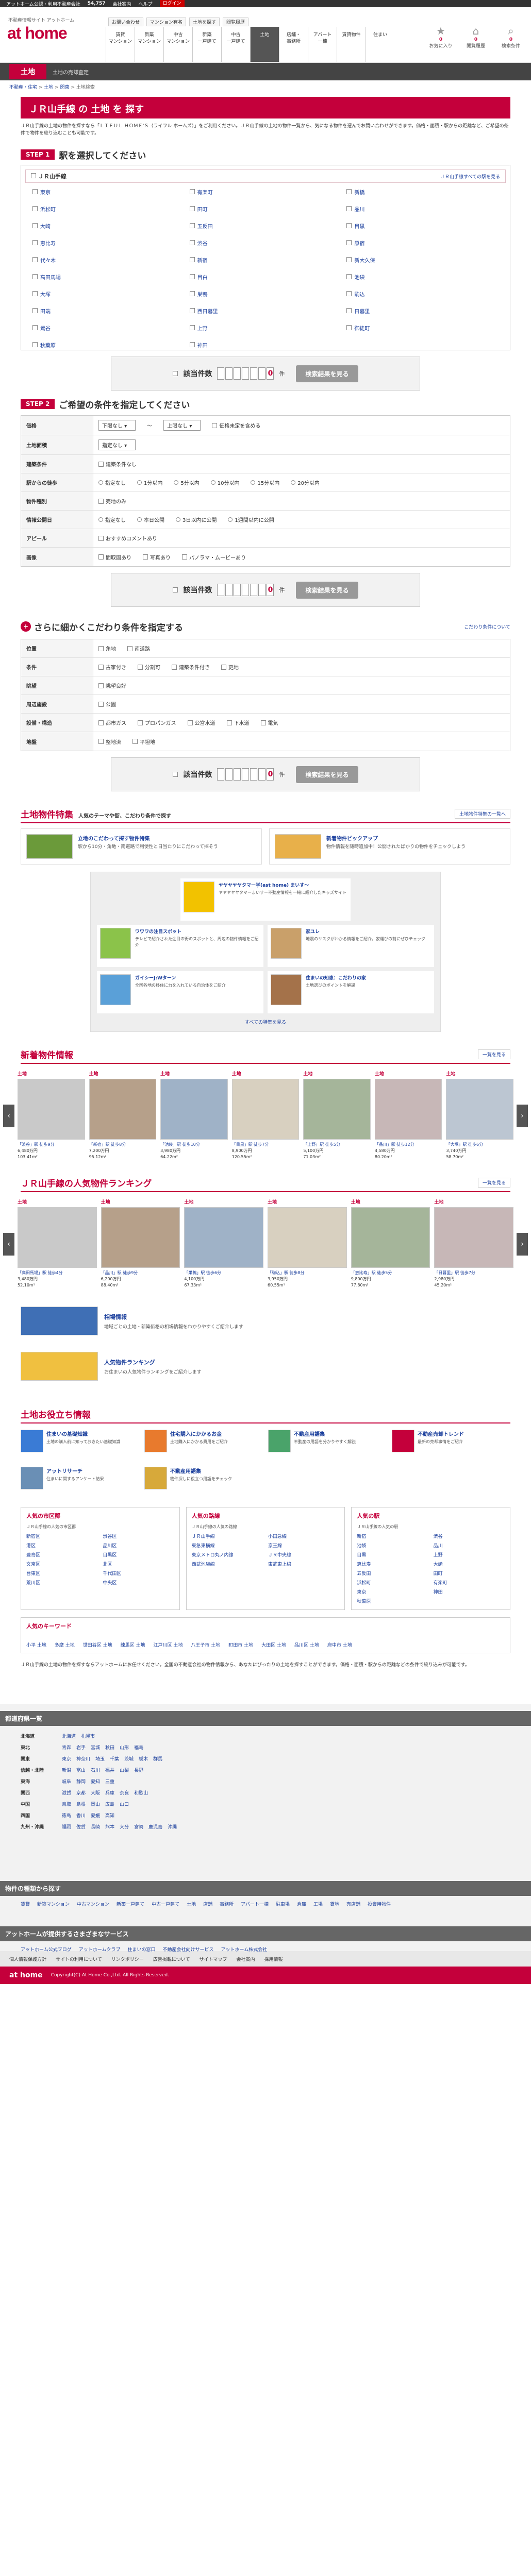 This screenshot has height=2576, width=531. Describe the element at coordinates (351, 992) in the screenshot. I see `feature-box-item: 住まいの知恵：こだわりの家 土地選びのポイントを解説` at that location.